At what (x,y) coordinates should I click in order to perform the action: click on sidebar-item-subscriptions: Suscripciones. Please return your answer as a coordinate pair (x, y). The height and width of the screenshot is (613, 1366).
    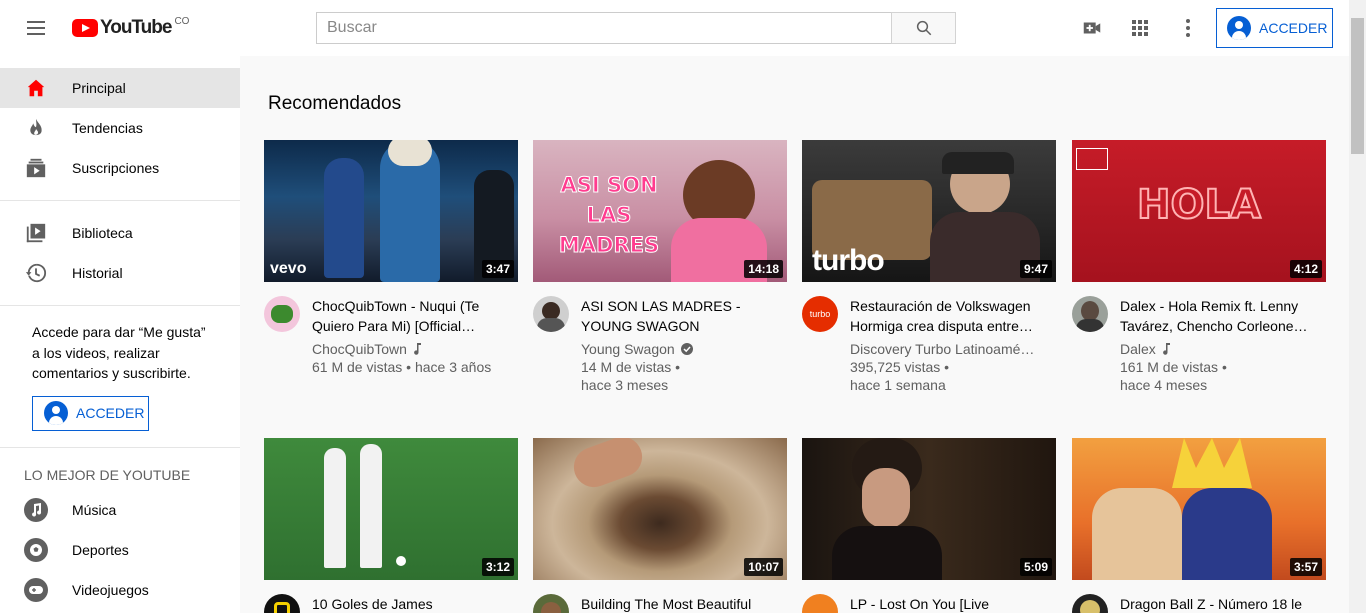
    Looking at the image, I should click on (120, 168).